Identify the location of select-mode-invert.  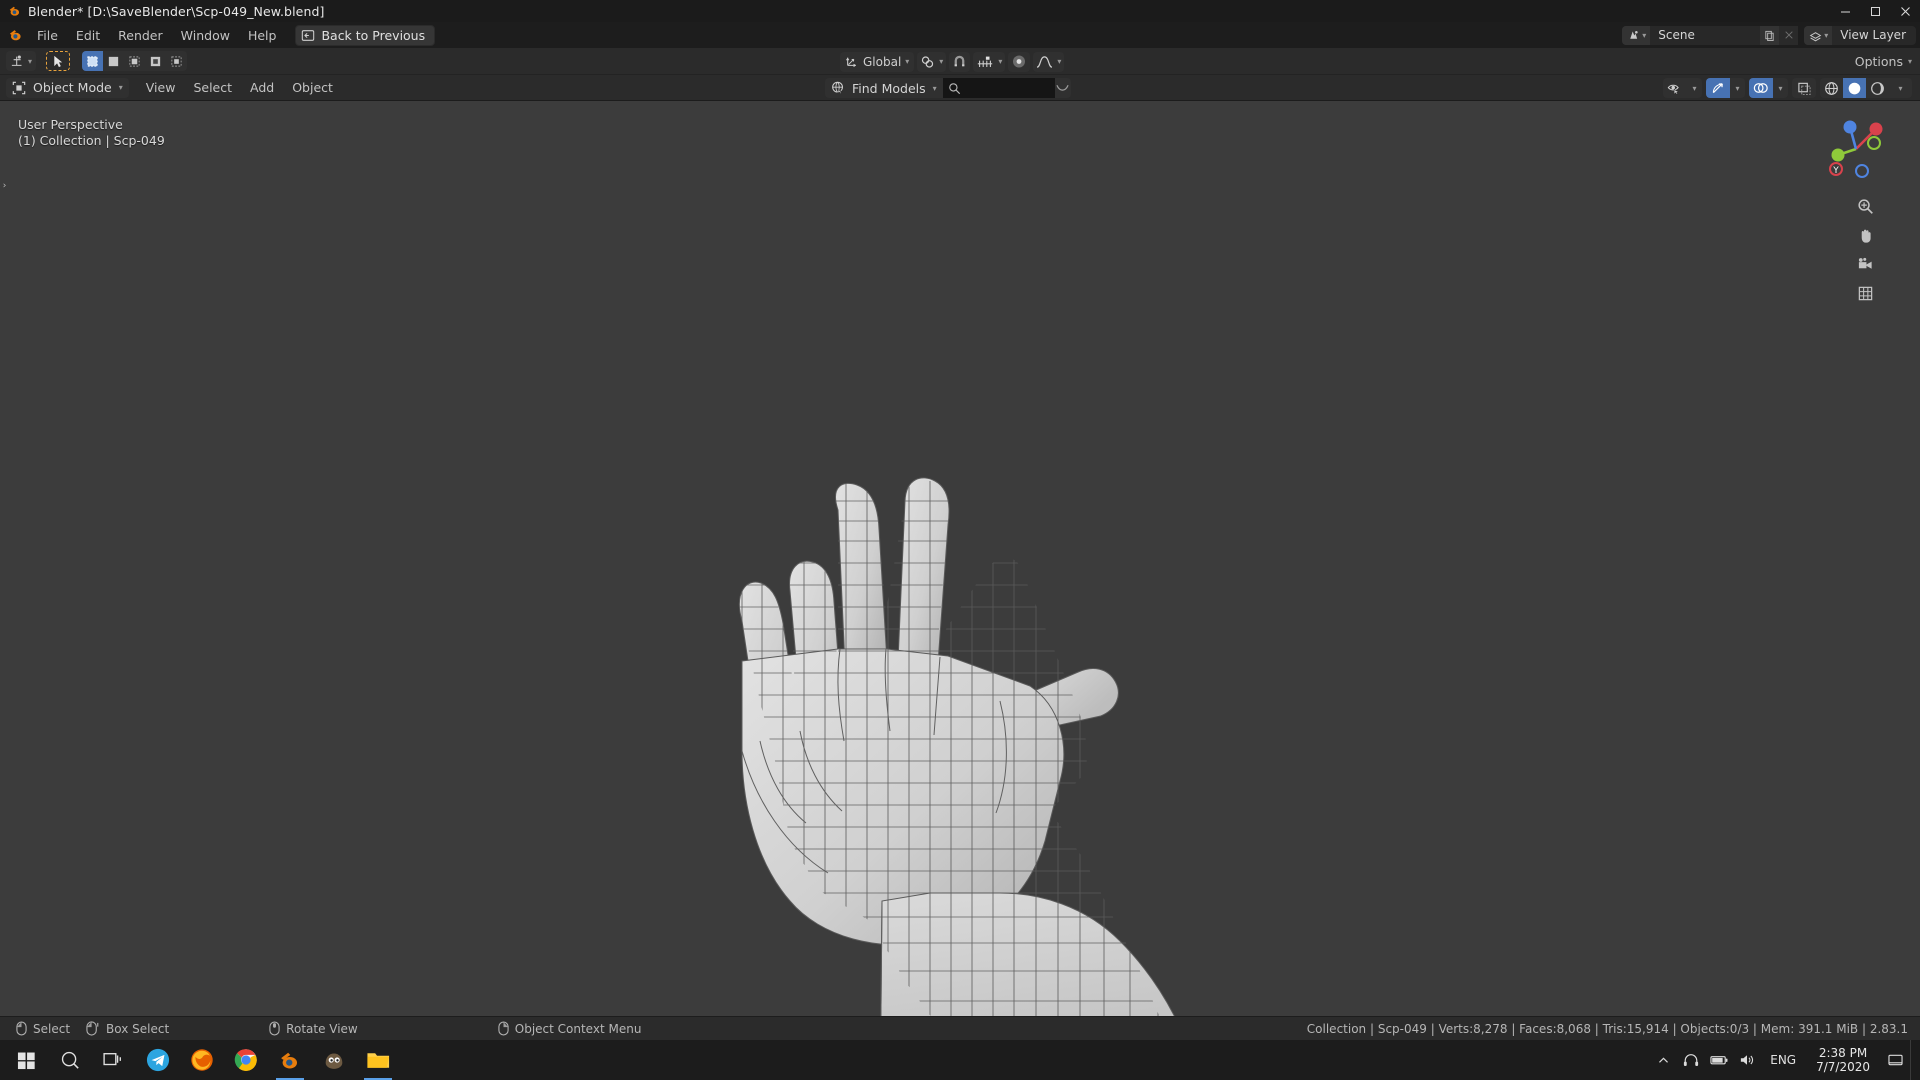
(155, 61).